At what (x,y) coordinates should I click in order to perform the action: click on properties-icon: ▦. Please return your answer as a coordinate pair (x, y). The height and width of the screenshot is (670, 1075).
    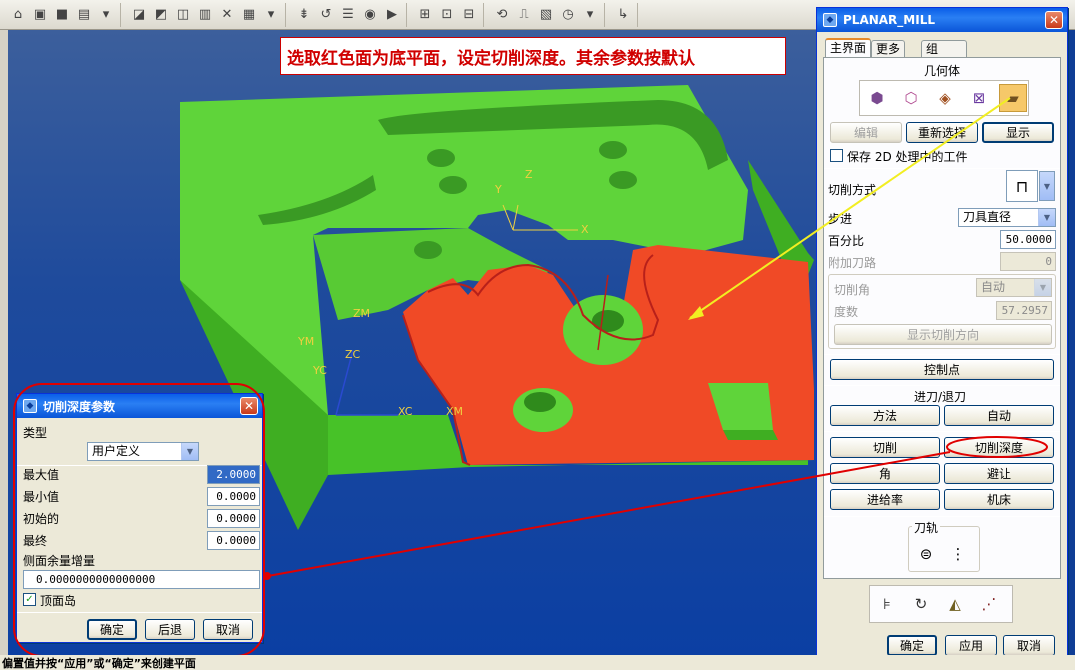
    Looking at the image, I should click on (249, 15).